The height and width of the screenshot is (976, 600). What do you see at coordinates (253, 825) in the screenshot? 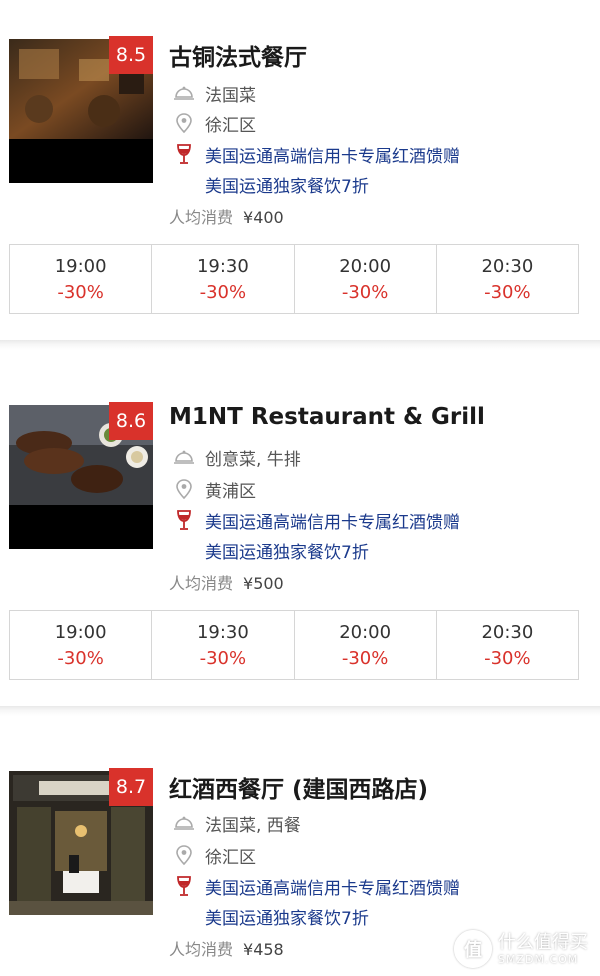
I see `cuisine-label: 法国菜, 西餐` at bounding box center [253, 825].